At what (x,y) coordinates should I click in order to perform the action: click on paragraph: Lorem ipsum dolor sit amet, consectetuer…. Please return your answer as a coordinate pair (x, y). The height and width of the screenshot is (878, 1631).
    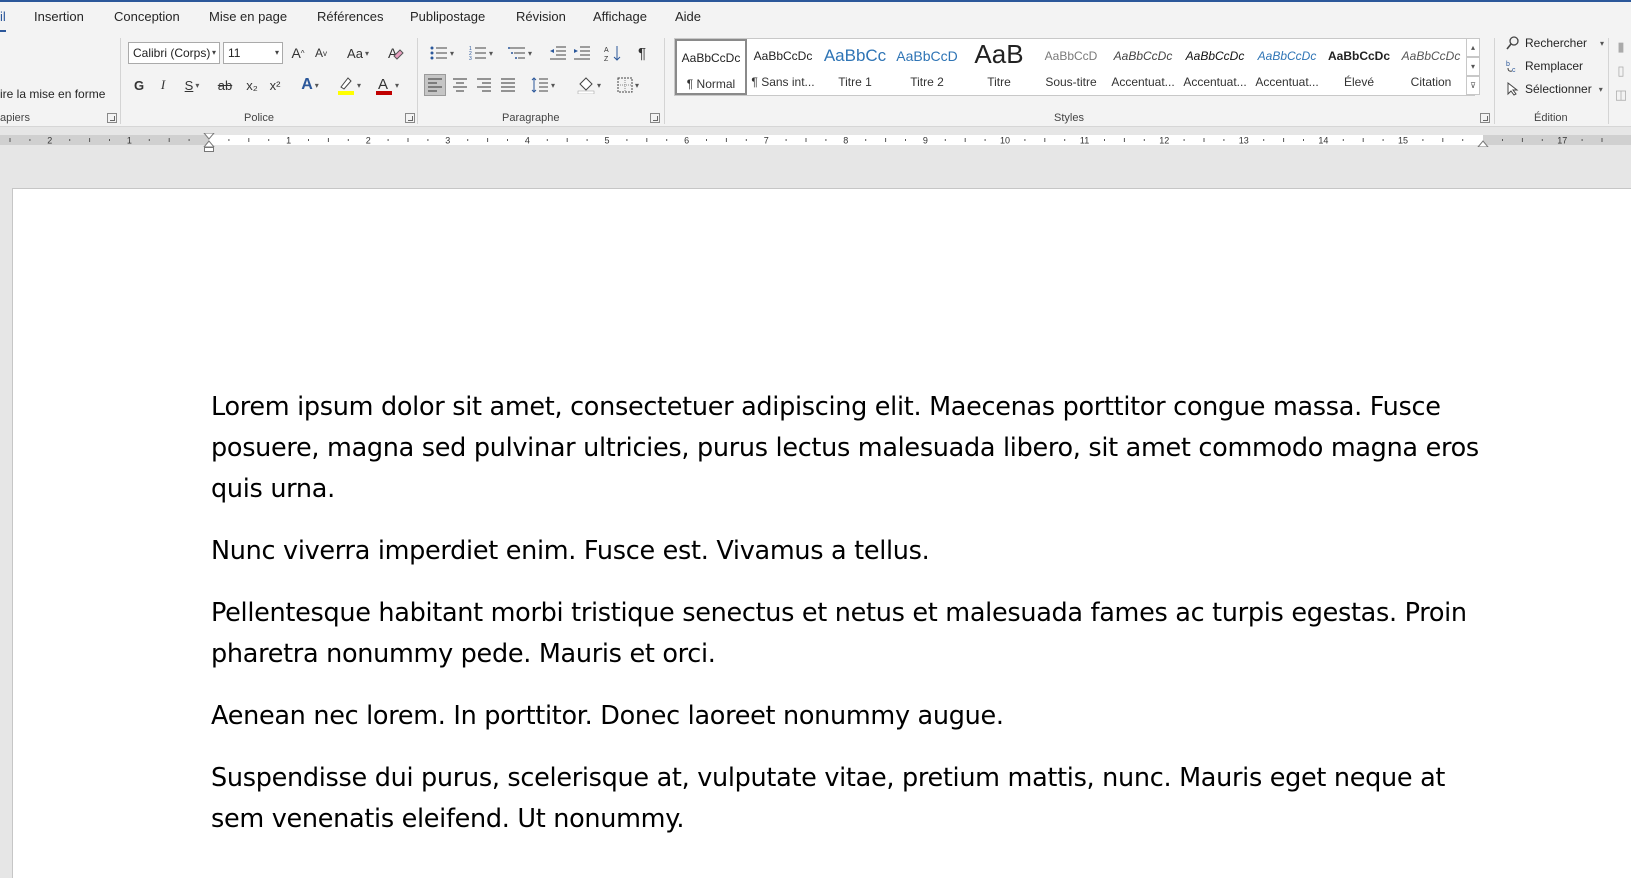
    Looking at the image, I should click on (856, 448).